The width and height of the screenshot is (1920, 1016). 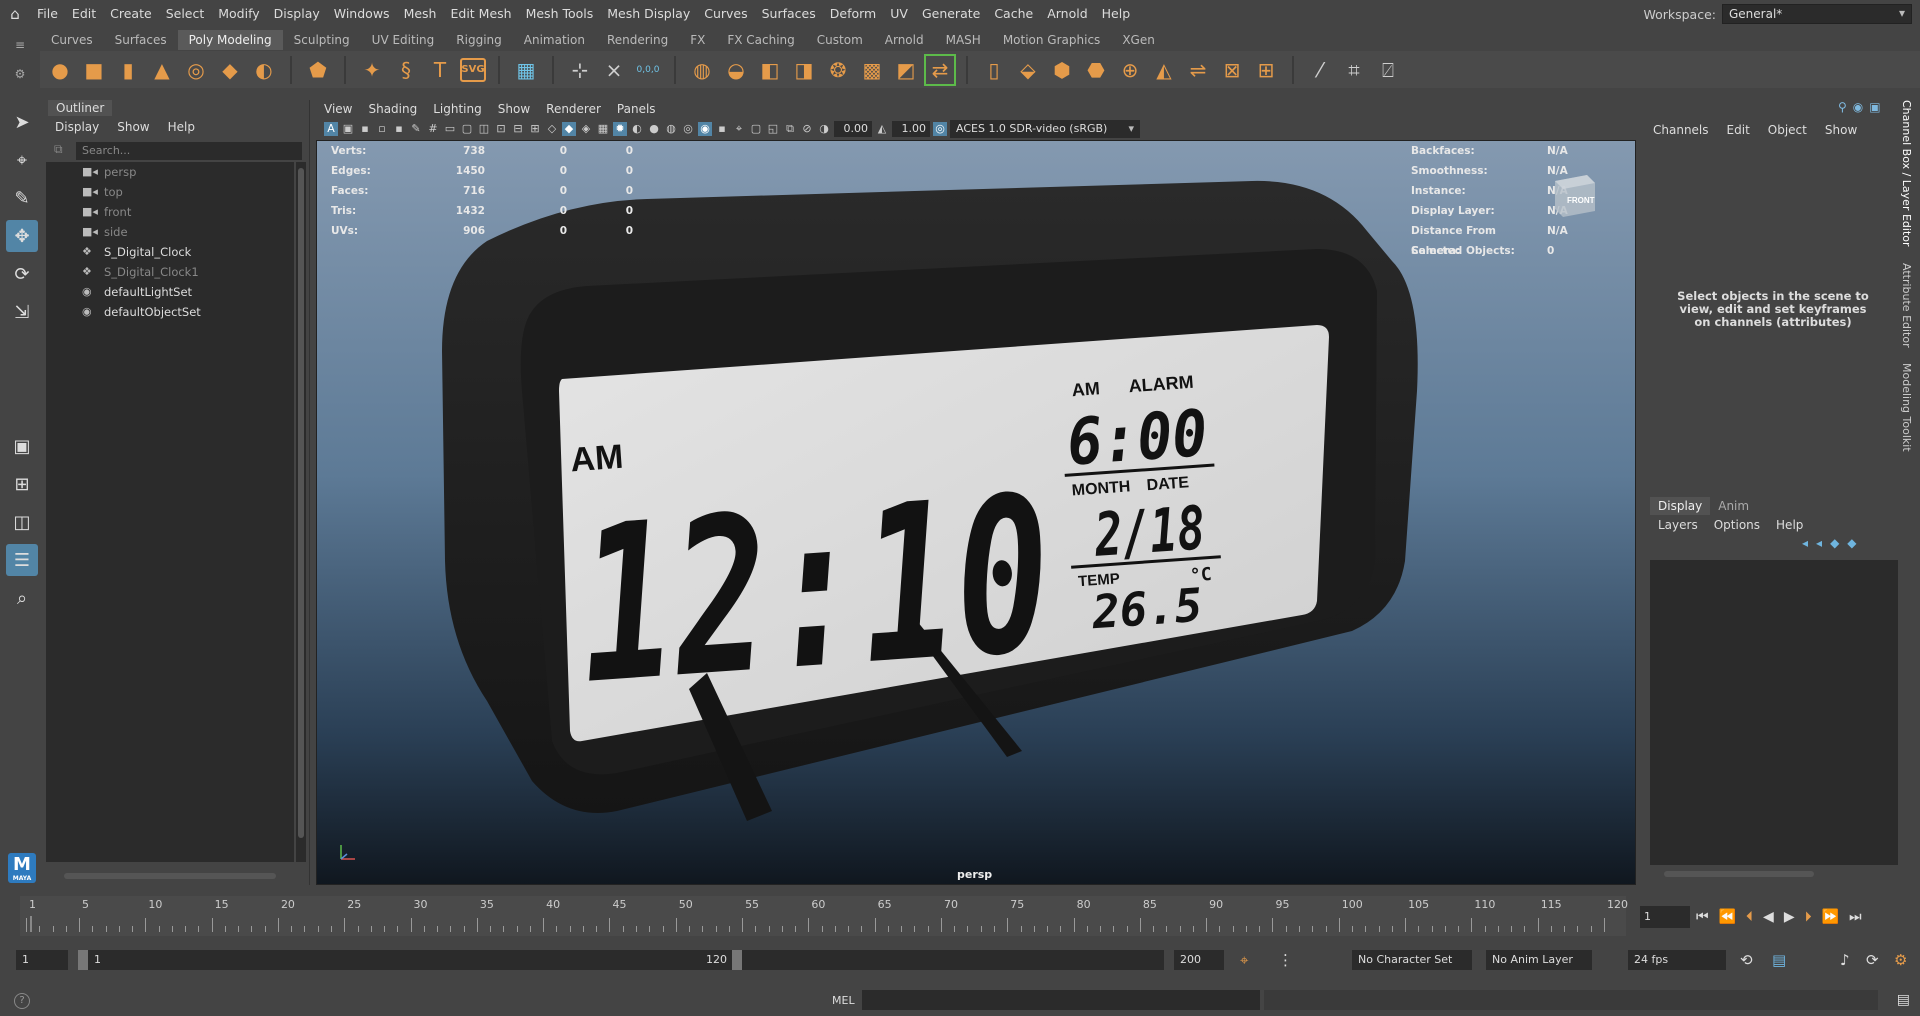 I want to click on go-to-start-icon: ⏮, so click(x=1702, y=917).